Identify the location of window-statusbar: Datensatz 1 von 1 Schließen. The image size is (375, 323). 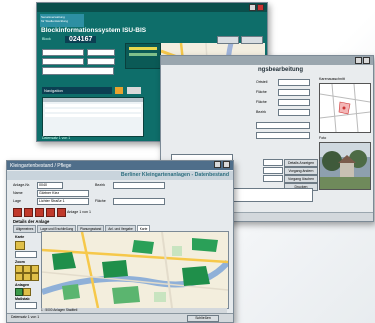
(120, 317).